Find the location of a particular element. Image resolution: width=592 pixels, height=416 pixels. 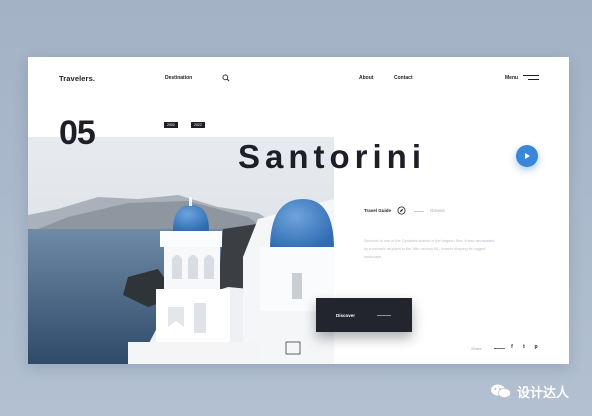

share-label: Share is located at coordinates (476, 348).